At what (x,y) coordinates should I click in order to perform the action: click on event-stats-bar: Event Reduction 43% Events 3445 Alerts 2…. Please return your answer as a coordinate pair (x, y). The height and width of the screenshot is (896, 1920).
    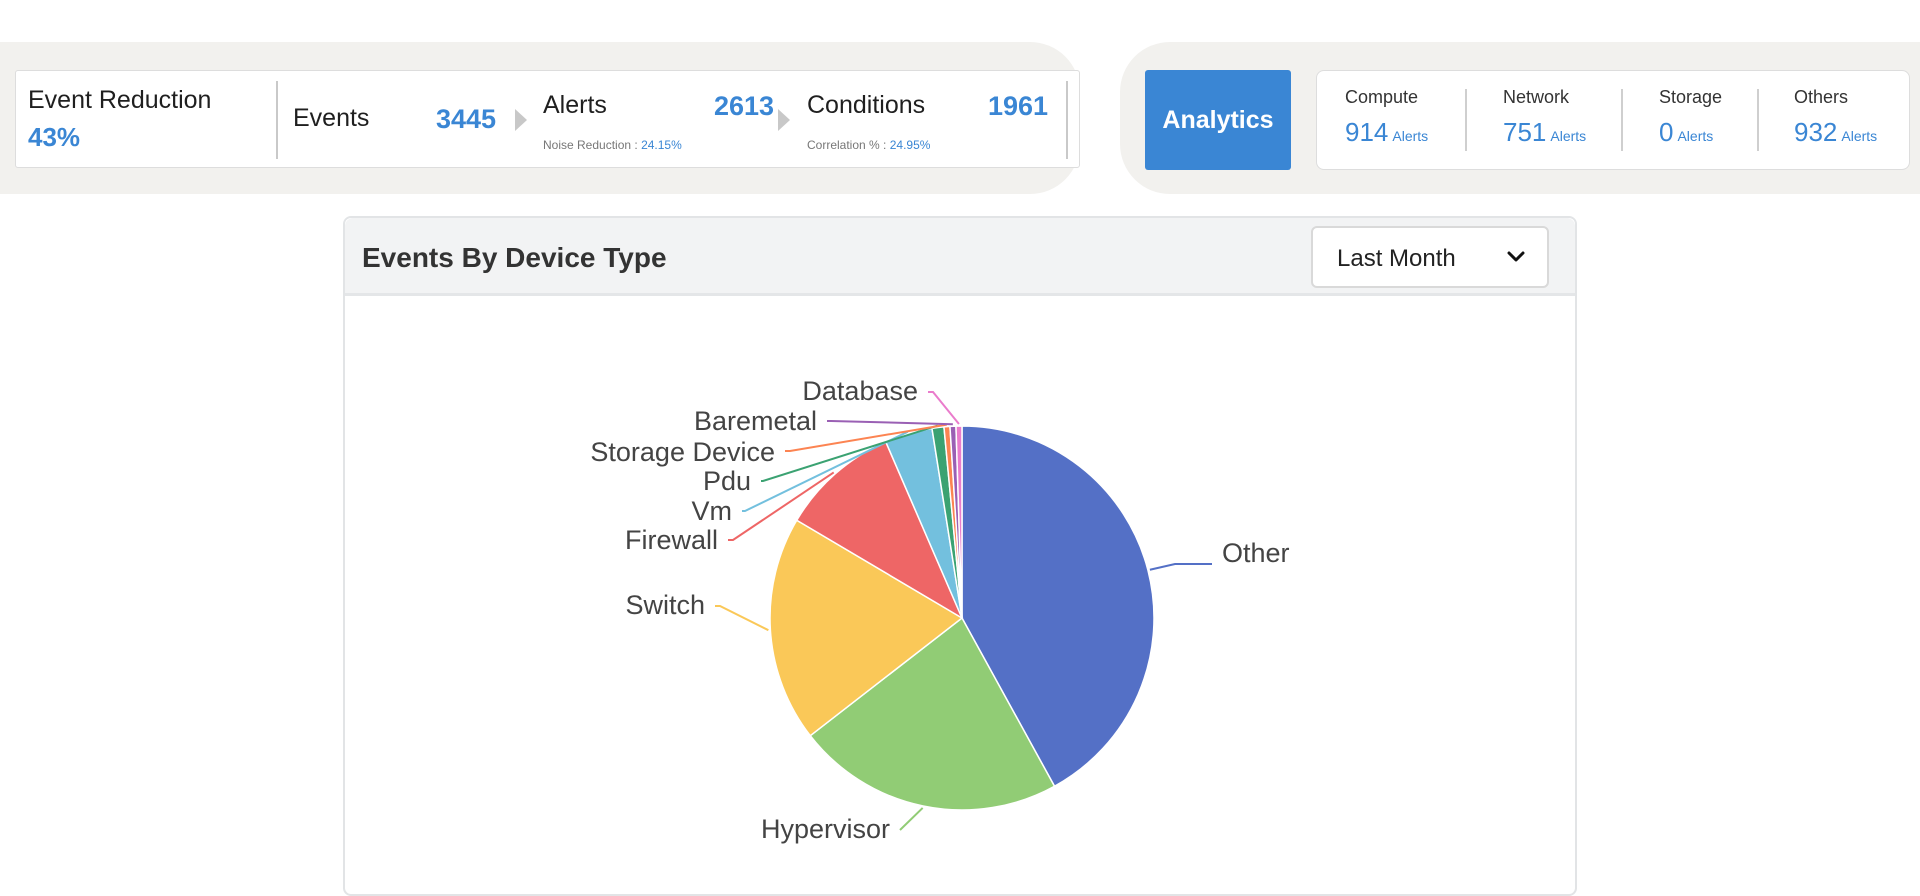
    Looking at the image, I should click on (540, 118).